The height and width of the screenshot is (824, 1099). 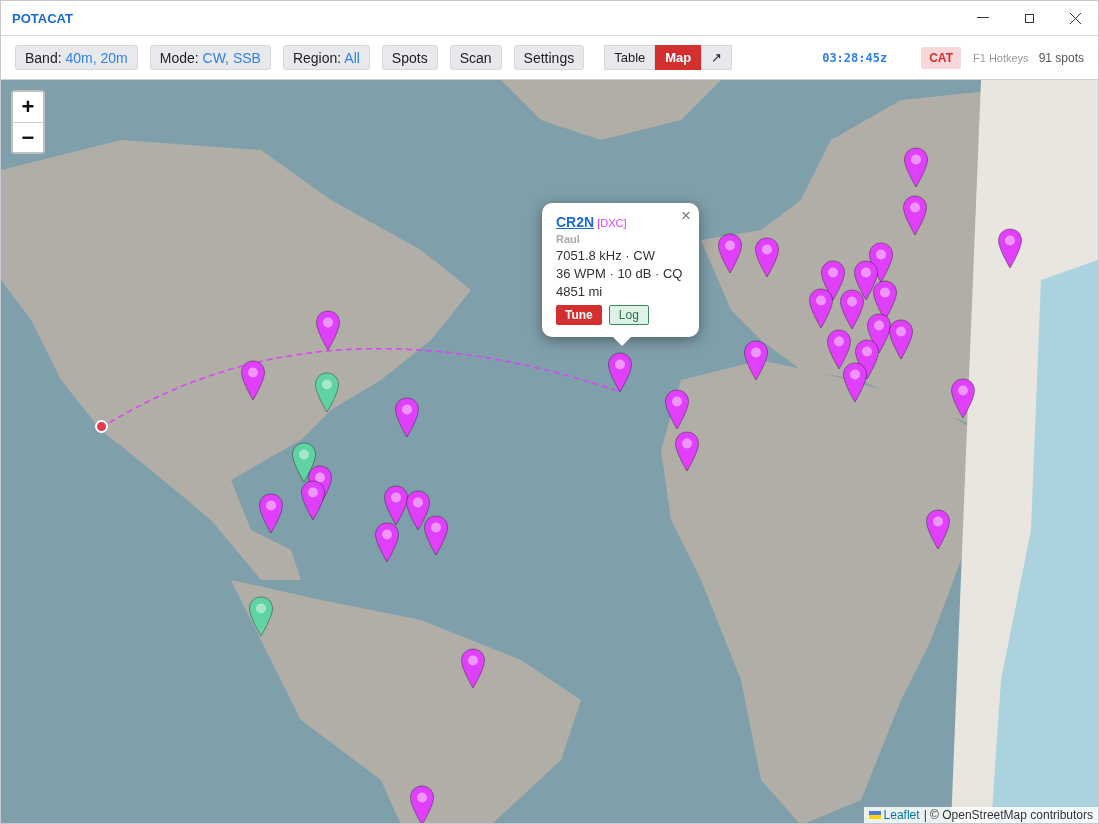 I want to click on zoom-out-button: −, so click(x=28, y=137).